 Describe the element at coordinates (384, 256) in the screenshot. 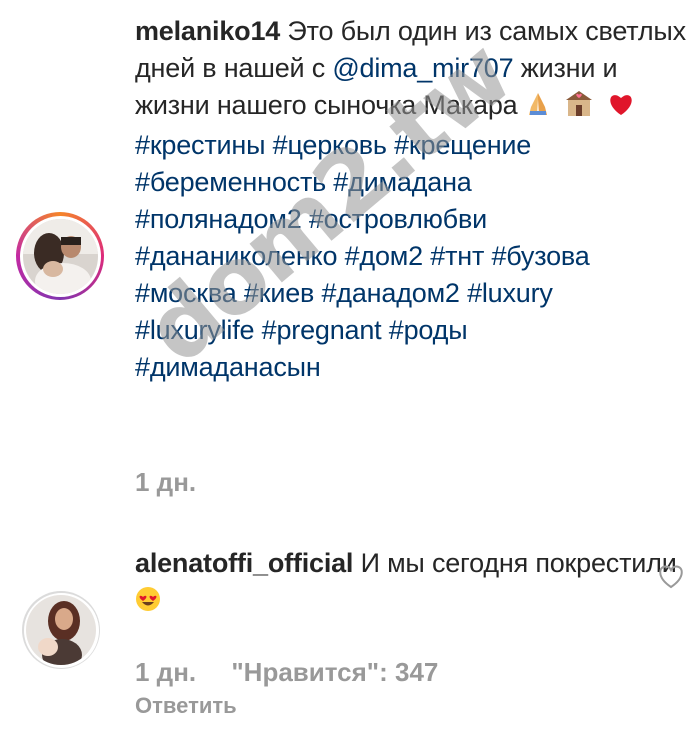

I see `hashtag-link: #дом2` at that location.